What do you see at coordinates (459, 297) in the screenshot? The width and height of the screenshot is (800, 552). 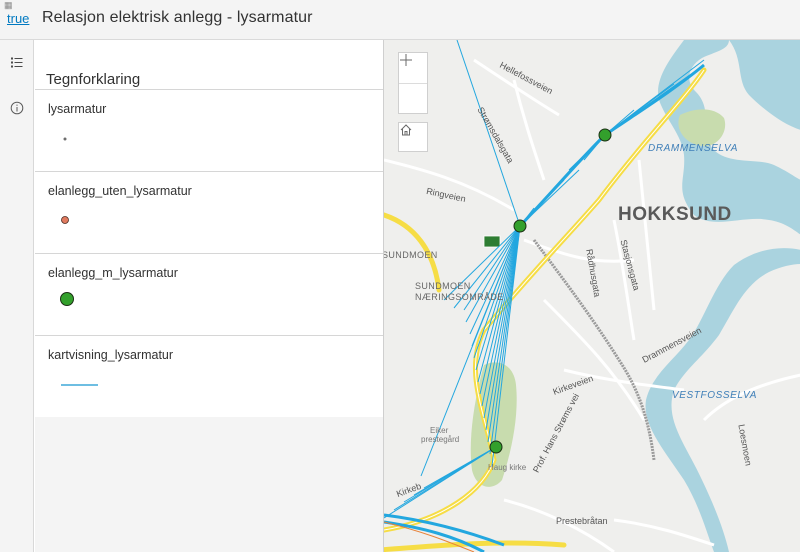 I see `map-label-area: NÆRINGSOMRÅDE` at bounding box center [459, 297].